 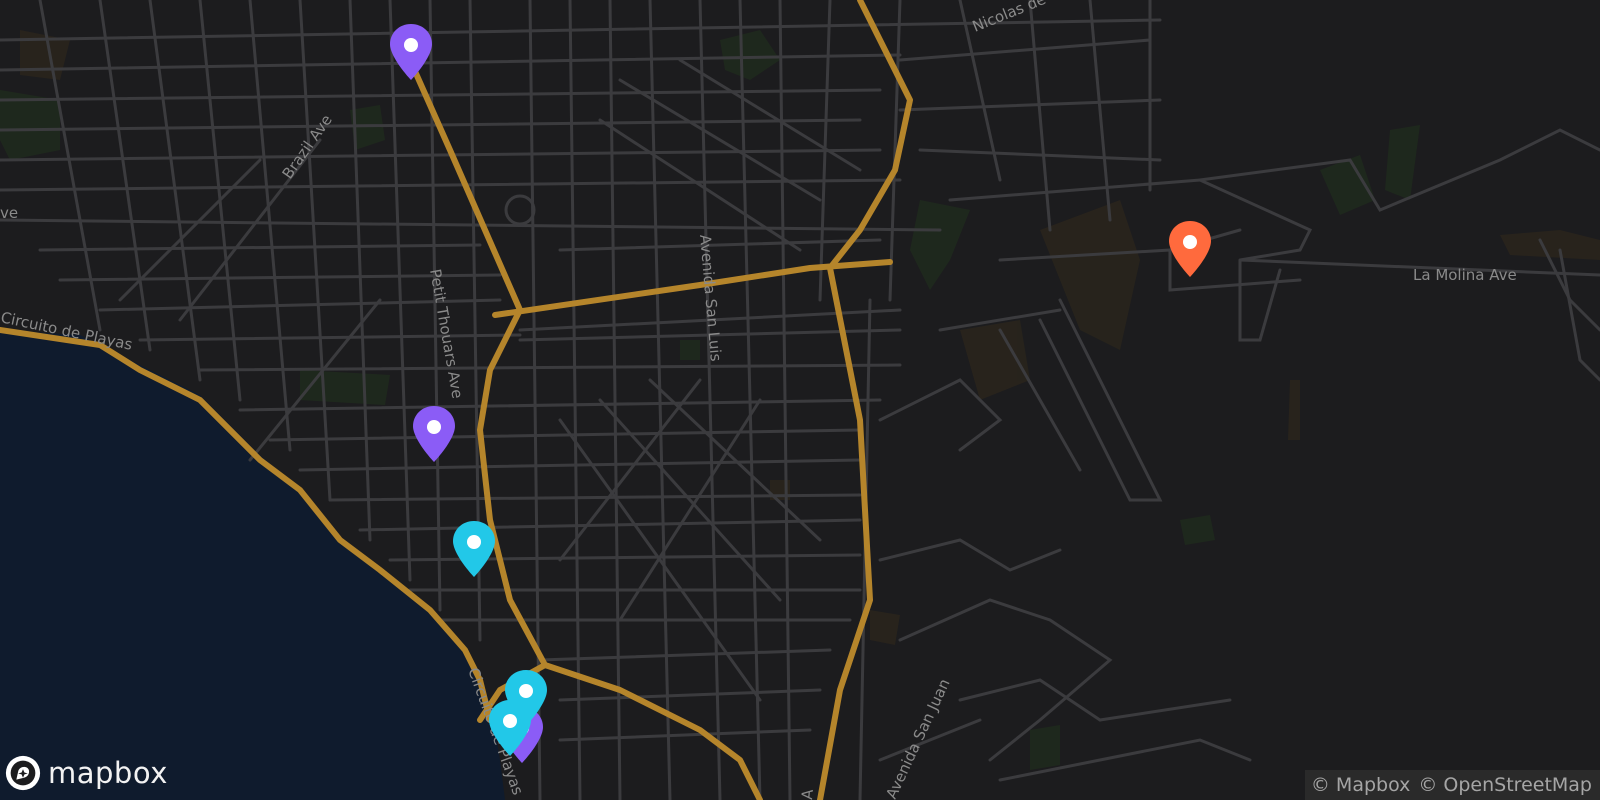 I want to click on map-attribution: © Mapbox © OpenStreetMap, so click(x=1452, y=785).